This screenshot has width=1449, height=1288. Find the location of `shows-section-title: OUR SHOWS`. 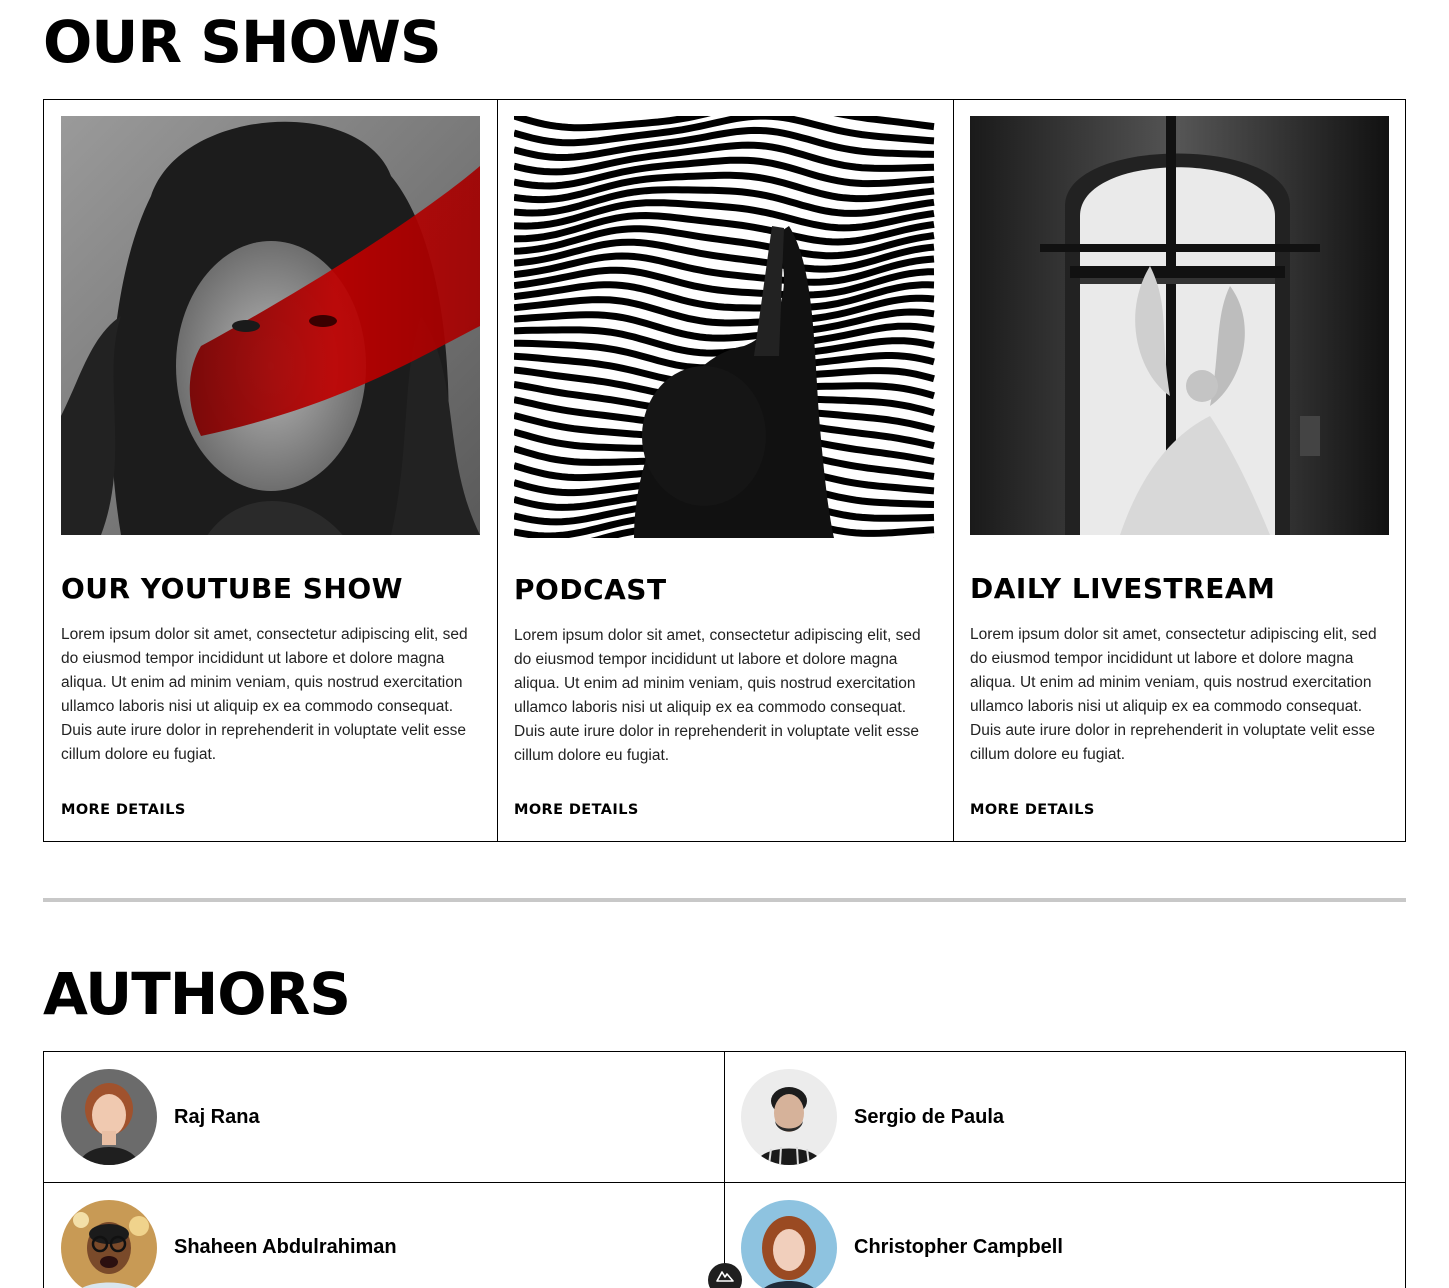

shows-section-title: OUR SHOWS is located at coordinates (242, 42).